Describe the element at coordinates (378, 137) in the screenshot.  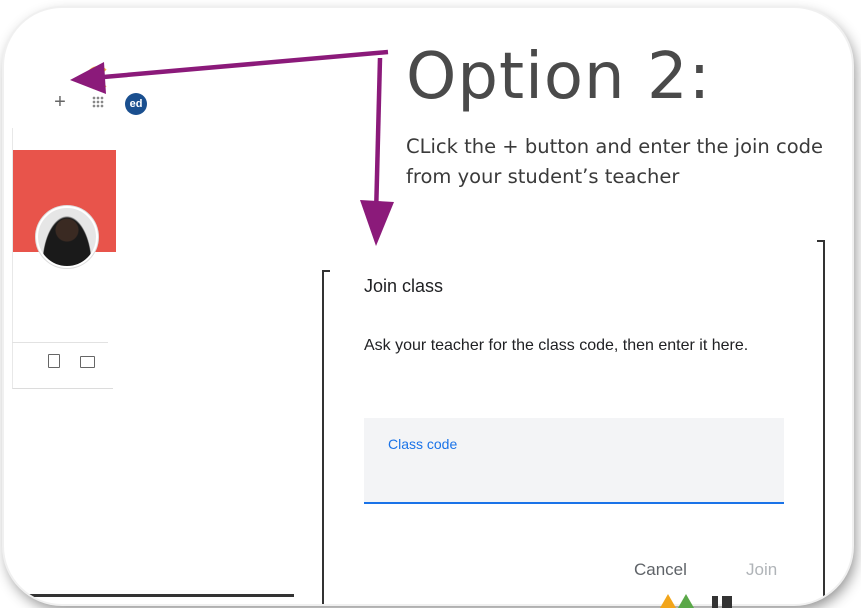
I see `arrow-to-dialog` at that location.